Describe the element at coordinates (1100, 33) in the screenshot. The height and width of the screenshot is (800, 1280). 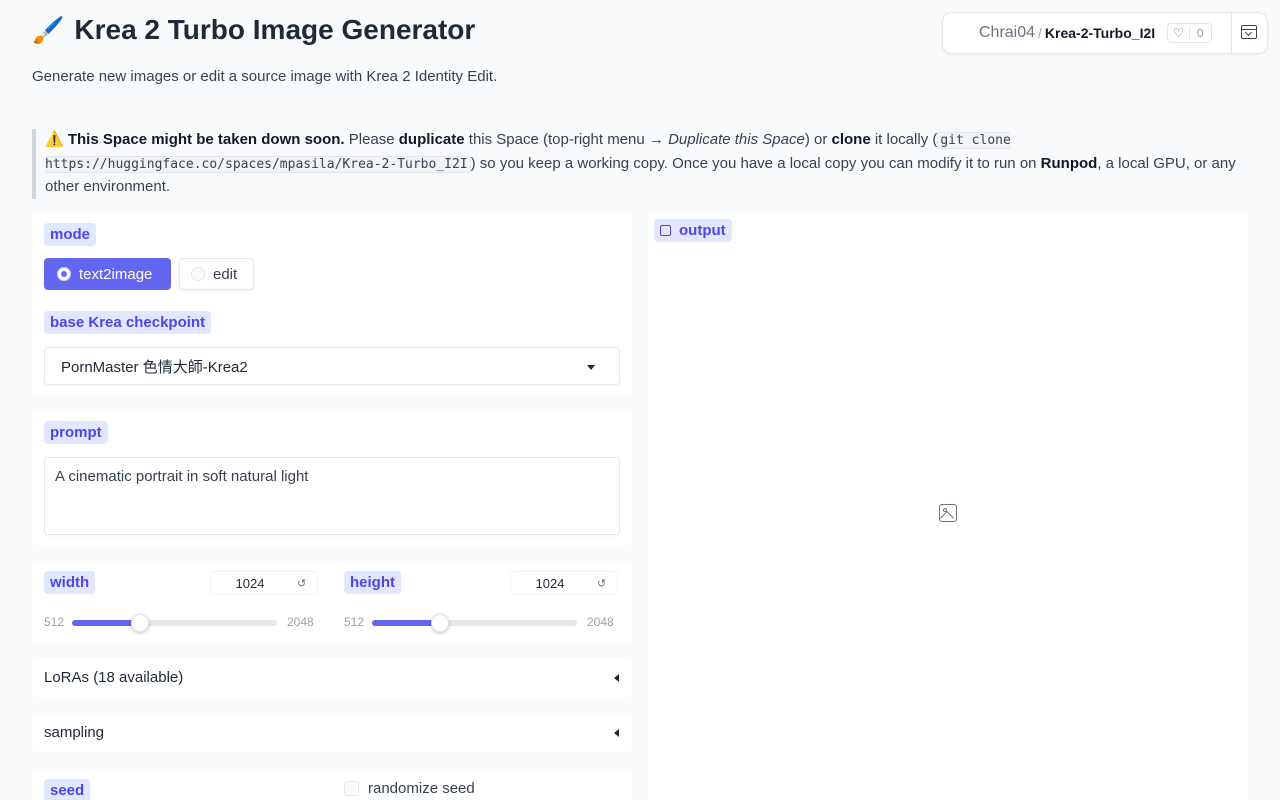
I see `space-repo-link: Krea-2-Turbo_I2I` at that location.